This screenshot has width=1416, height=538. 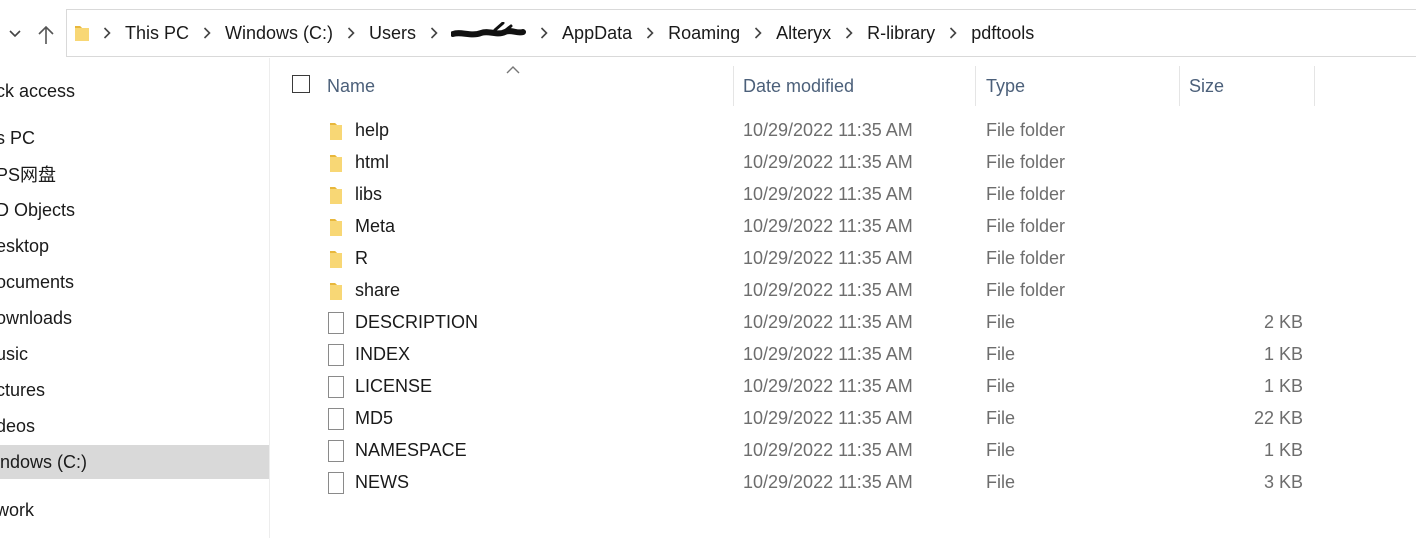 I want to click on sidebar-item: ck access, so click(x=134, y=91).